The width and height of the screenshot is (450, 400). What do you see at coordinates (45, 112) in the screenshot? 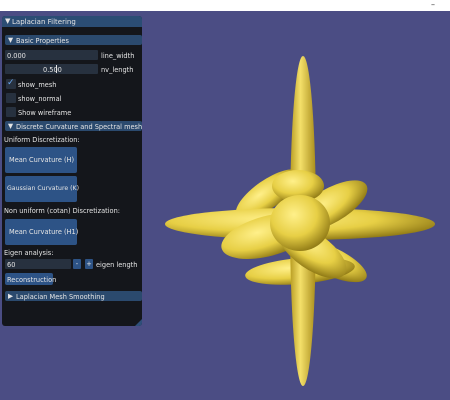
I see `show-wireframe-label: Show wireframe` at bounding box center [45, 112].